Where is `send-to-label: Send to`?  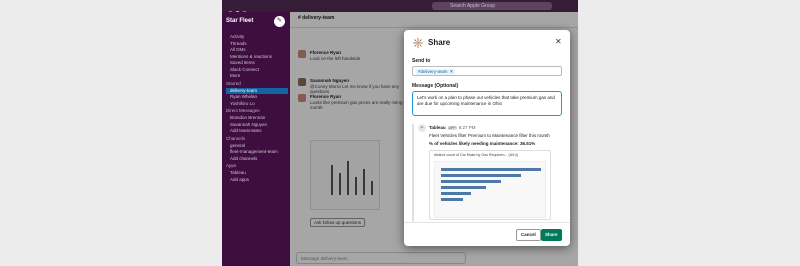 send-to-label: Send to is located at coordinates (421, 61).